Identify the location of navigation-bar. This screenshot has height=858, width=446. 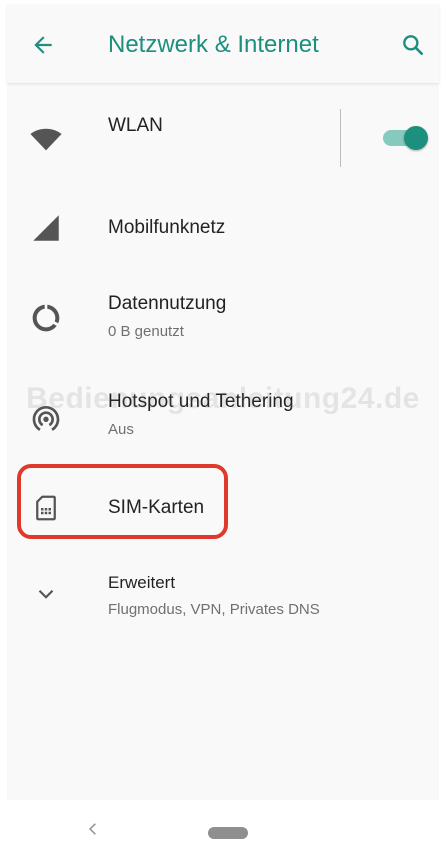
(223, 829).